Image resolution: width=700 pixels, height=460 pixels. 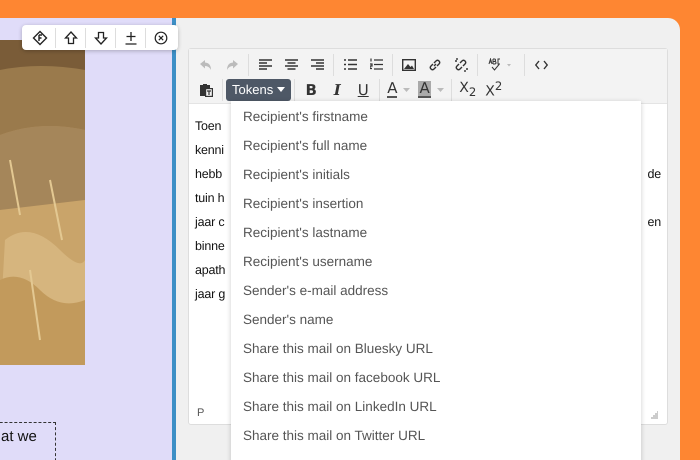 What do you see at coordinates (654, 414) in the screenshot?
I see `resize-handle-icon` at bounding box center [654, 414].